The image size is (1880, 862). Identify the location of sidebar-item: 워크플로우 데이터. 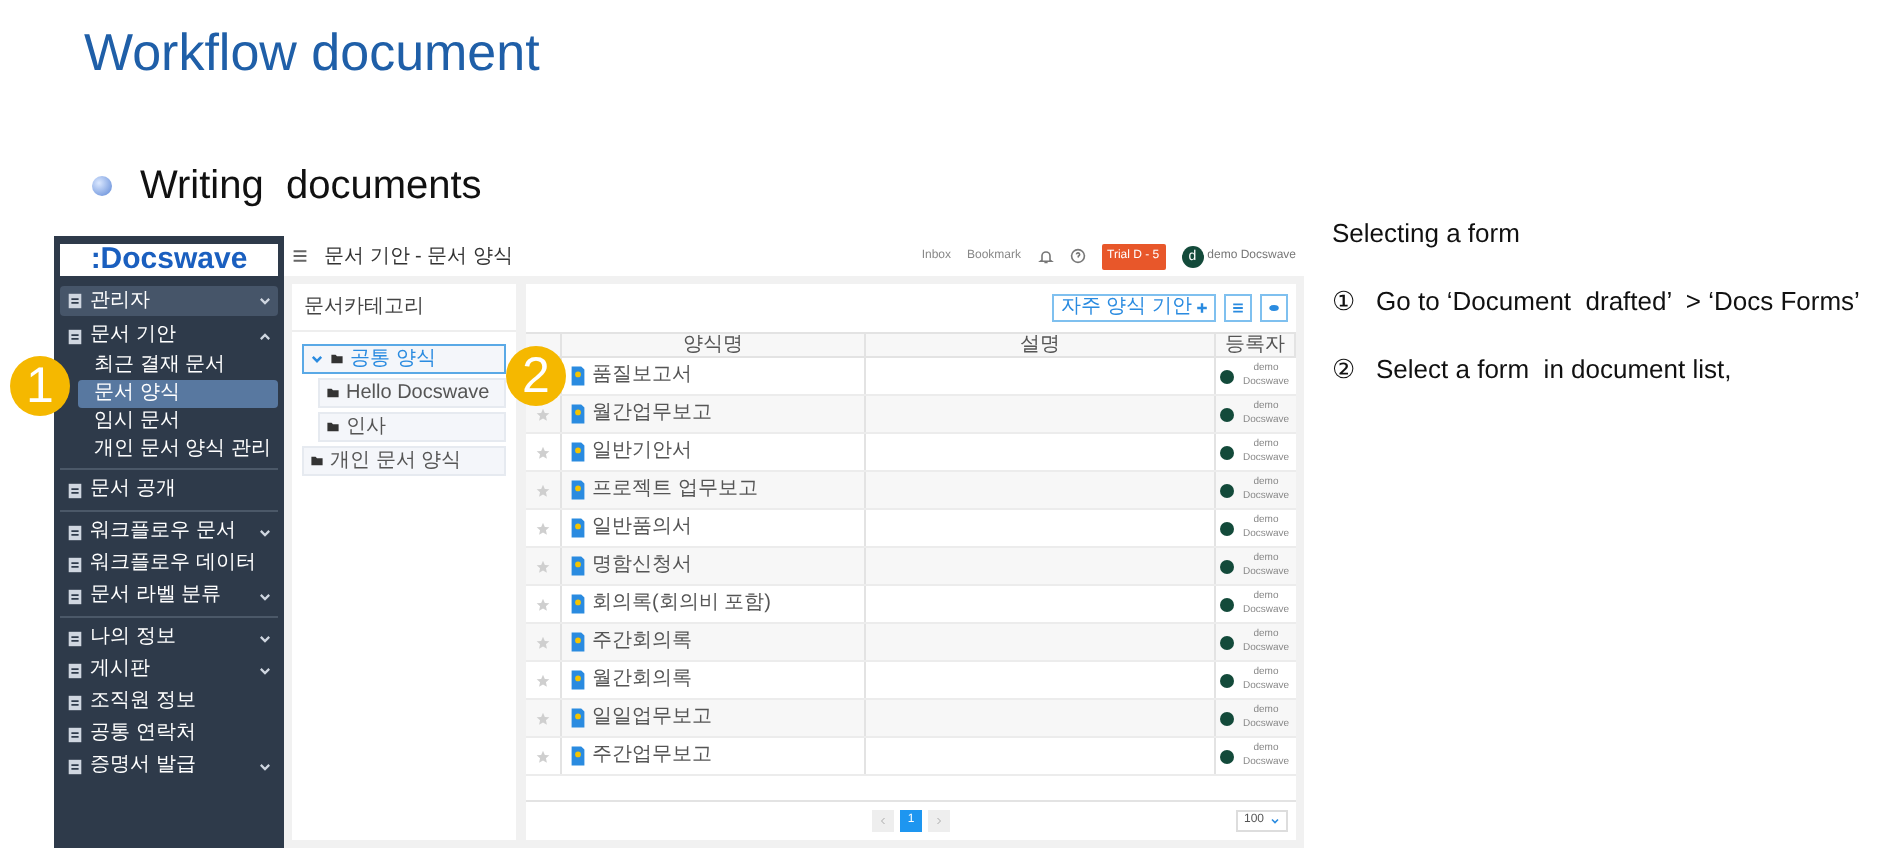
(169, 564).